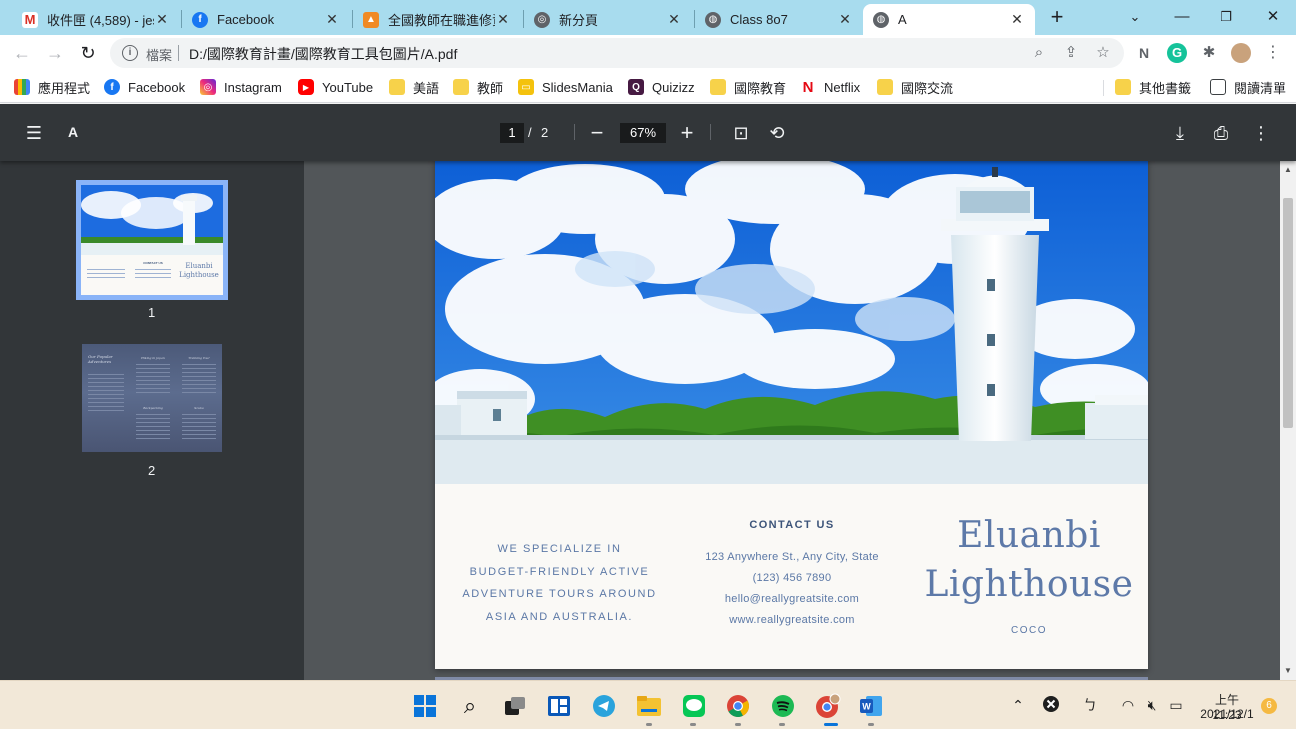  I want to click on rotate-icon: ⟲, so click(777, 133).